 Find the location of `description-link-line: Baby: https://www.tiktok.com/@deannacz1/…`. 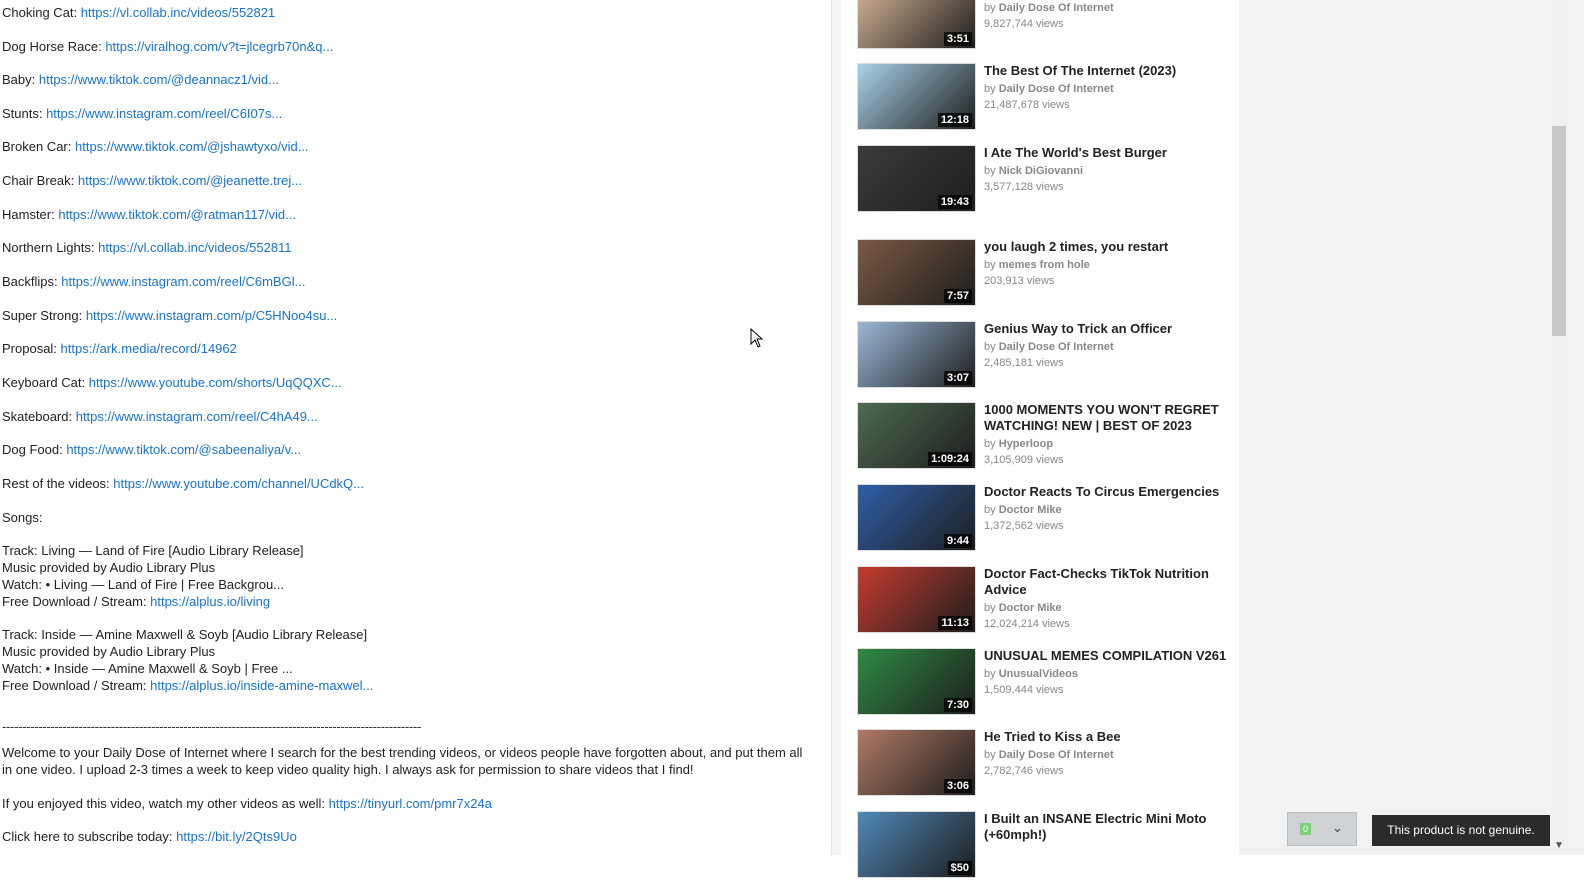

description-link-line: Baby: https://www.tiktok.com/@deannacz1/… is located at coordinates (140, 79).